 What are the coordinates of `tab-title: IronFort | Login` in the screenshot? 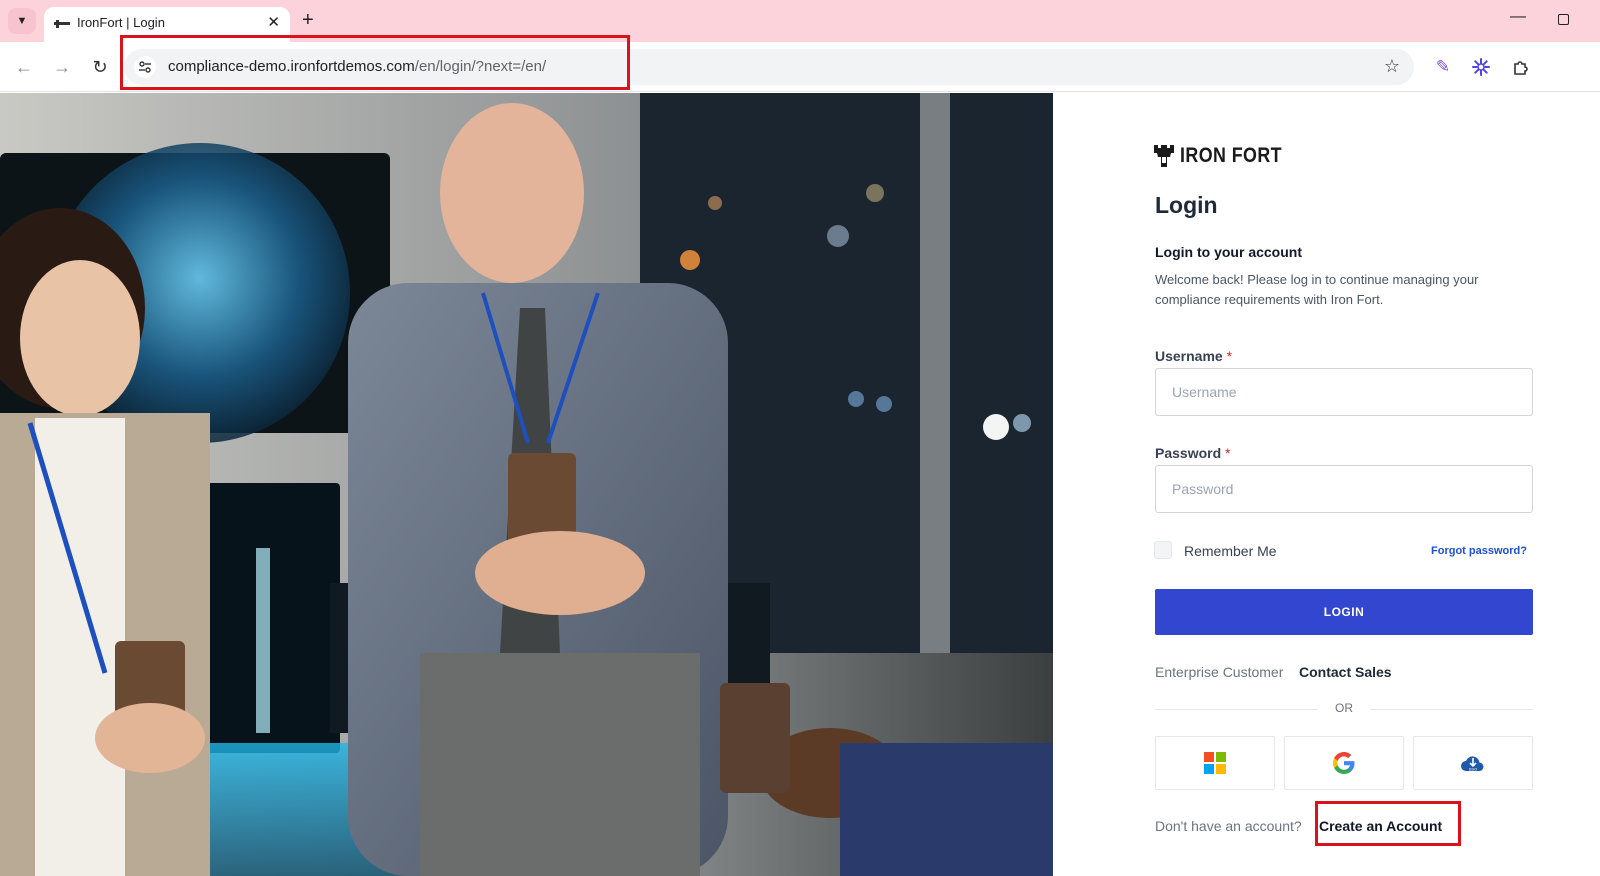 It's located at (121, 22).